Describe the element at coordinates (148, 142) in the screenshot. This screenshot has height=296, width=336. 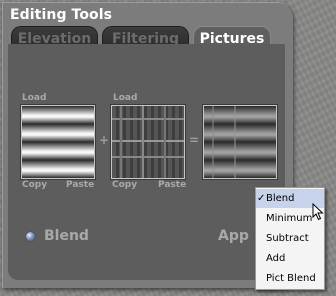
I see `source-image-b` at that location.